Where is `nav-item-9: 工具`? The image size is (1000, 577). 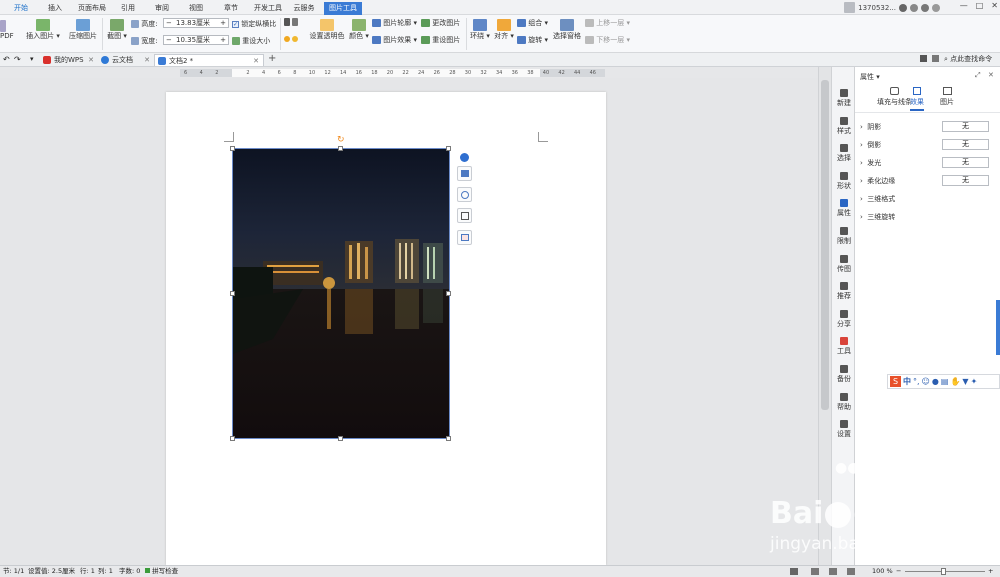
nav-item-9: 工具 is located at coordinates (844, 346).